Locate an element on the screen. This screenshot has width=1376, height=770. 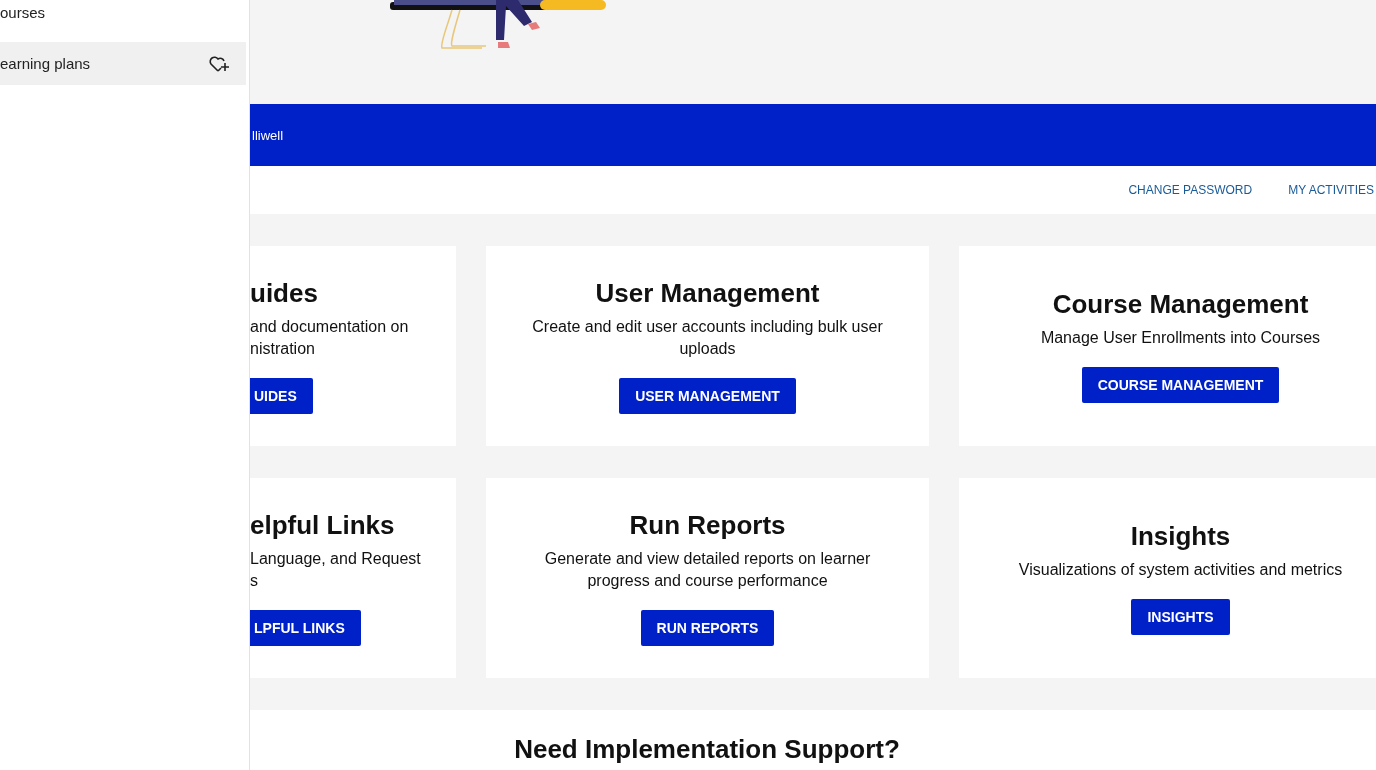
heart-plus-icon is located at coordinates (219, 63).